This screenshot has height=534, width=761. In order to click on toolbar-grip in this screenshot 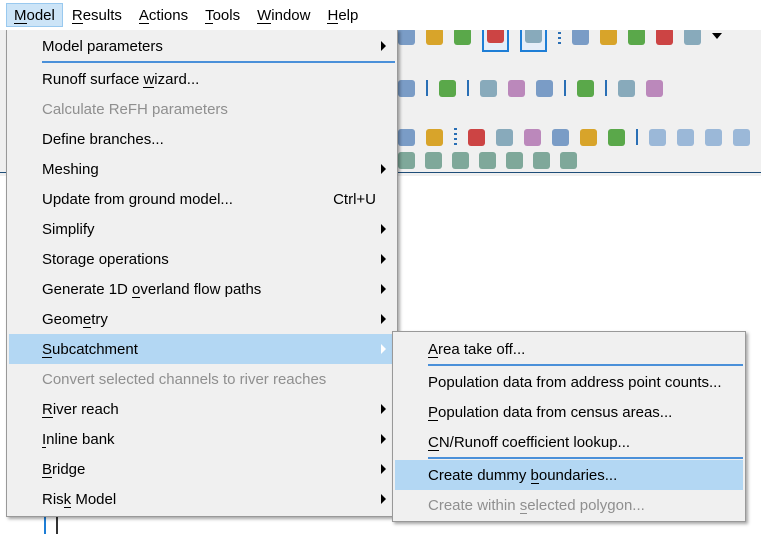, I will do `click(455, 137)`.